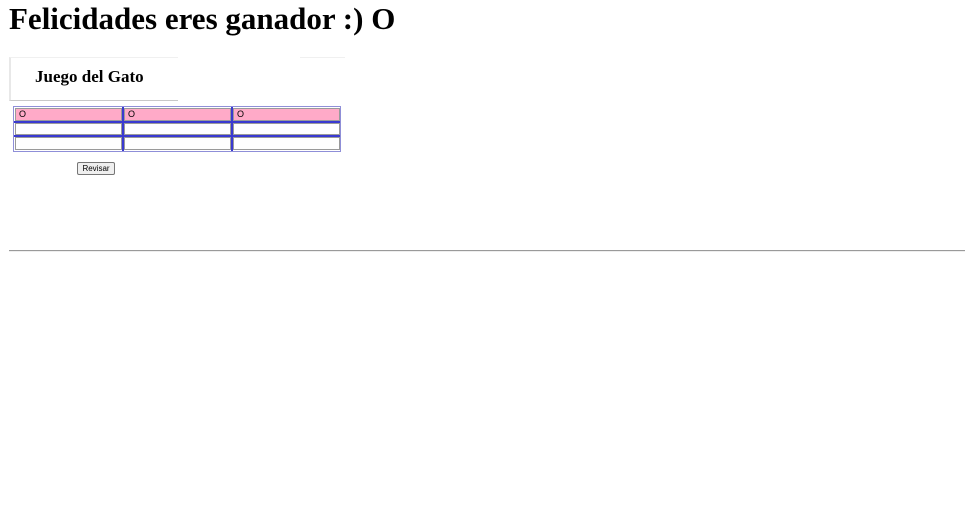  Describe the element at coordinates (322, 57) in the screenshot. I see `title-frame-edge` at that location.